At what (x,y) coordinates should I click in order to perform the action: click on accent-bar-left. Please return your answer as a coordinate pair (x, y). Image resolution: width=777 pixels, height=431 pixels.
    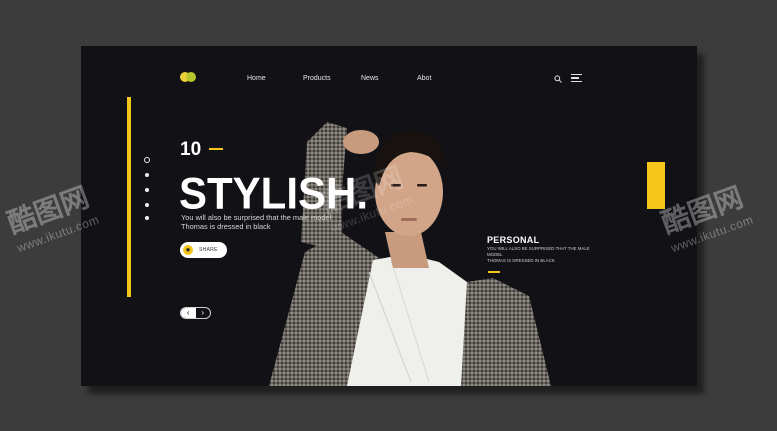
    Looking at the image, I should click on (129, 197).